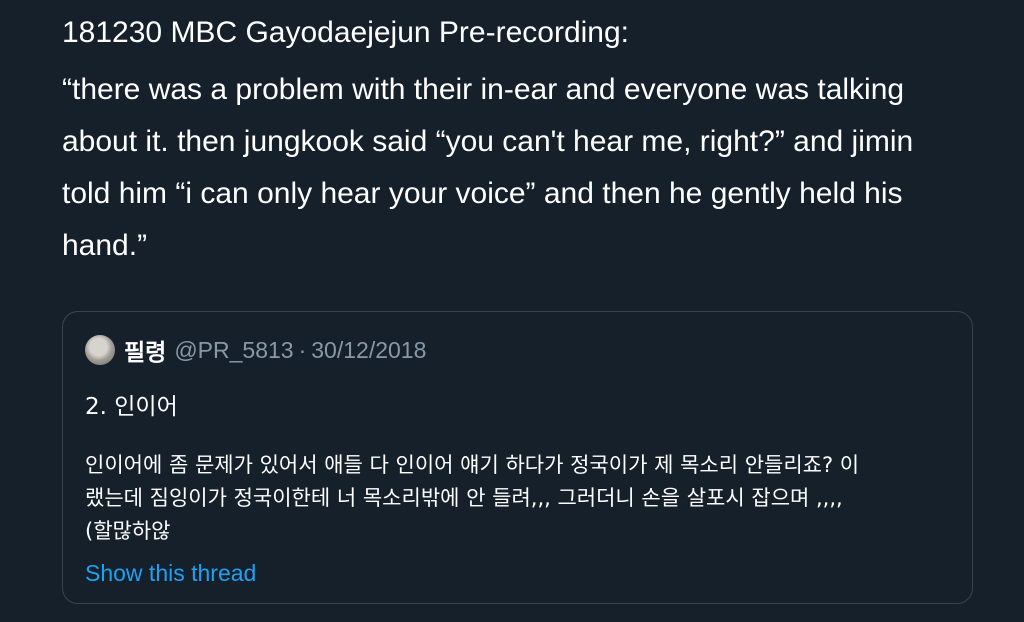 Image resolution: width=1024 pixels, height=622 pixels. Describe the element at coordinates (131, 407) in the screenshot. I see `quoted-line-1: 2. 인이어` at that location.